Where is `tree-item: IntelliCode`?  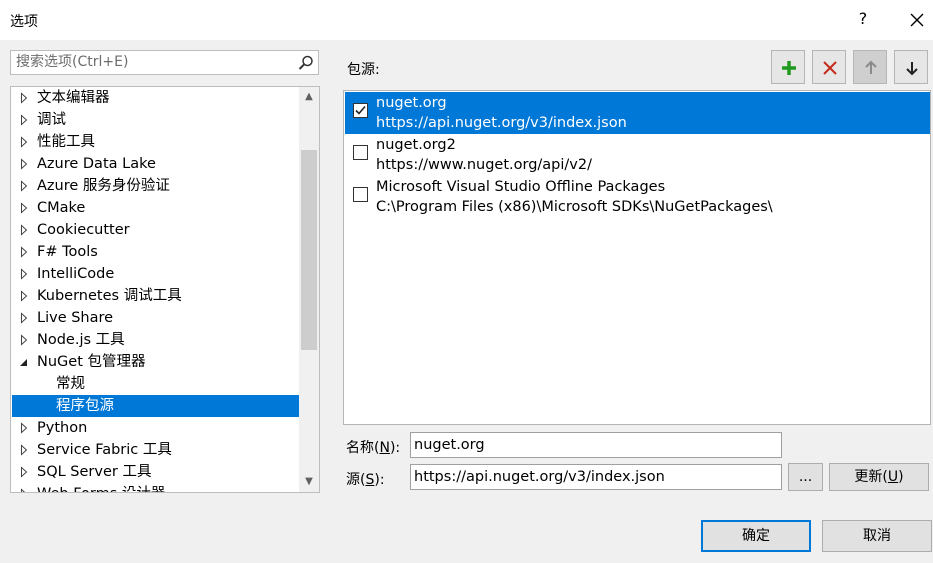 tree-item: IntelliCode is located at coordinates (155, 274).